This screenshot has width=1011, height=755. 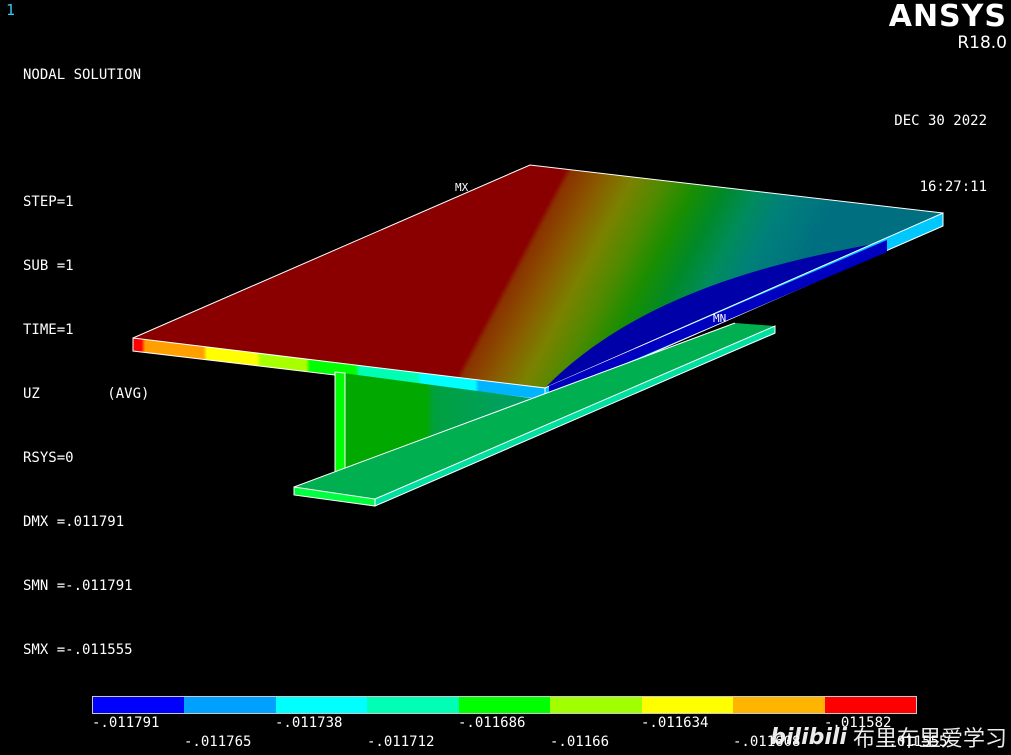 I want to click on bilibili-watermark: bilibili 布里布里爱学习, so click(x=888, y=737).